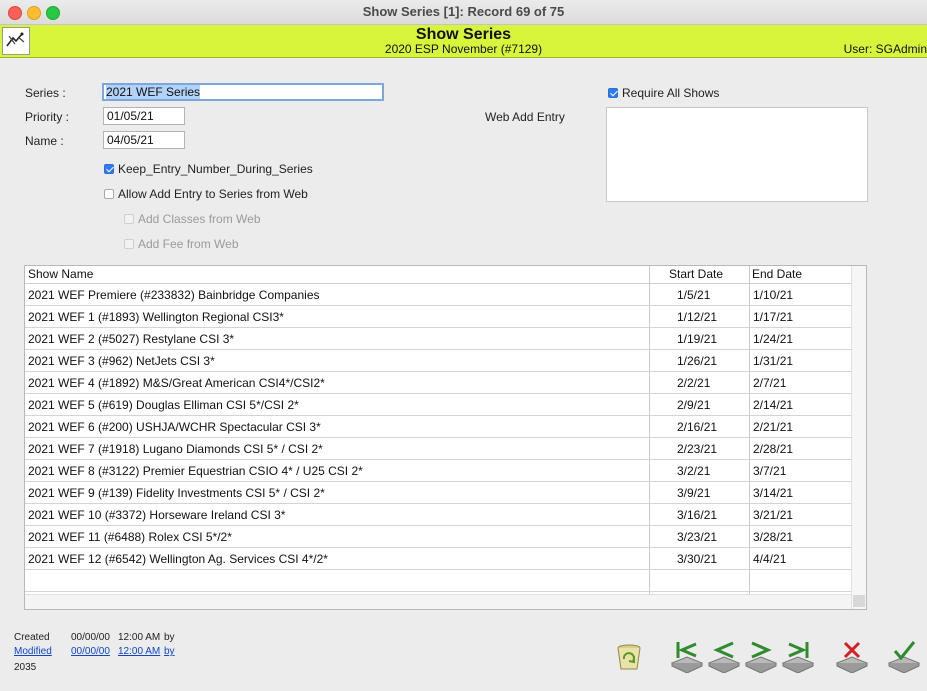 This screenshot has width=927, height=691. What do you see at coordinates (770, 471) in the screenshot?
I see `cell-end-date: 3/7/21` at bounding box center [770, 471].